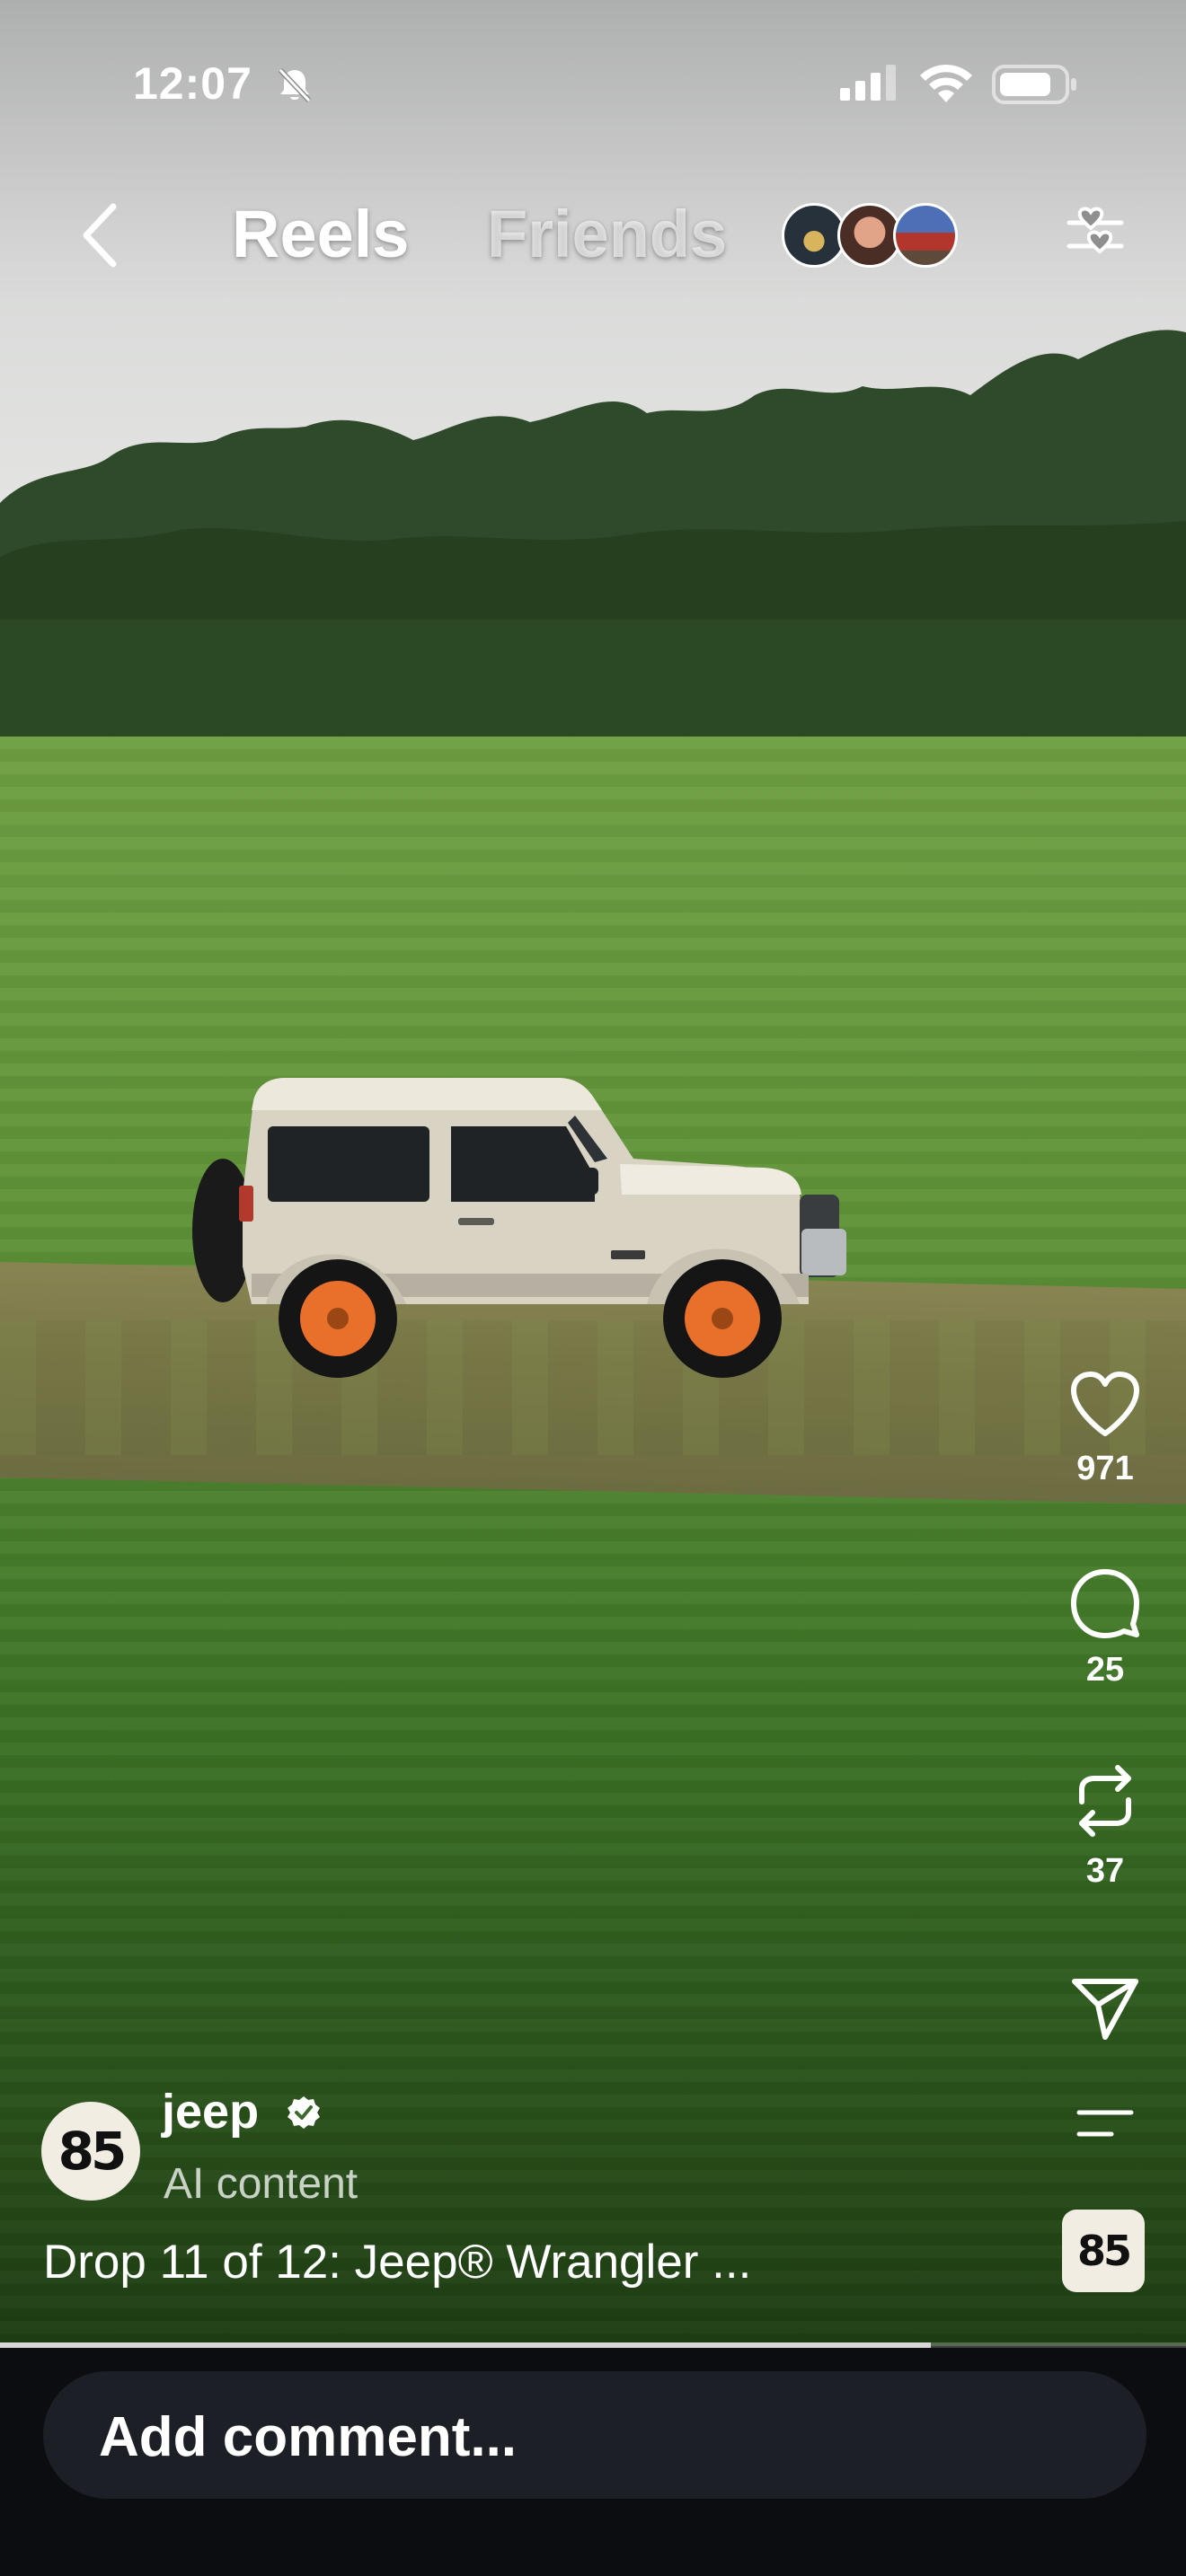 This screenshot has width=1186, height=2576. Describe the element at coordinates (870, 235) in the screenshot. I see `friend-avatars` at that location.